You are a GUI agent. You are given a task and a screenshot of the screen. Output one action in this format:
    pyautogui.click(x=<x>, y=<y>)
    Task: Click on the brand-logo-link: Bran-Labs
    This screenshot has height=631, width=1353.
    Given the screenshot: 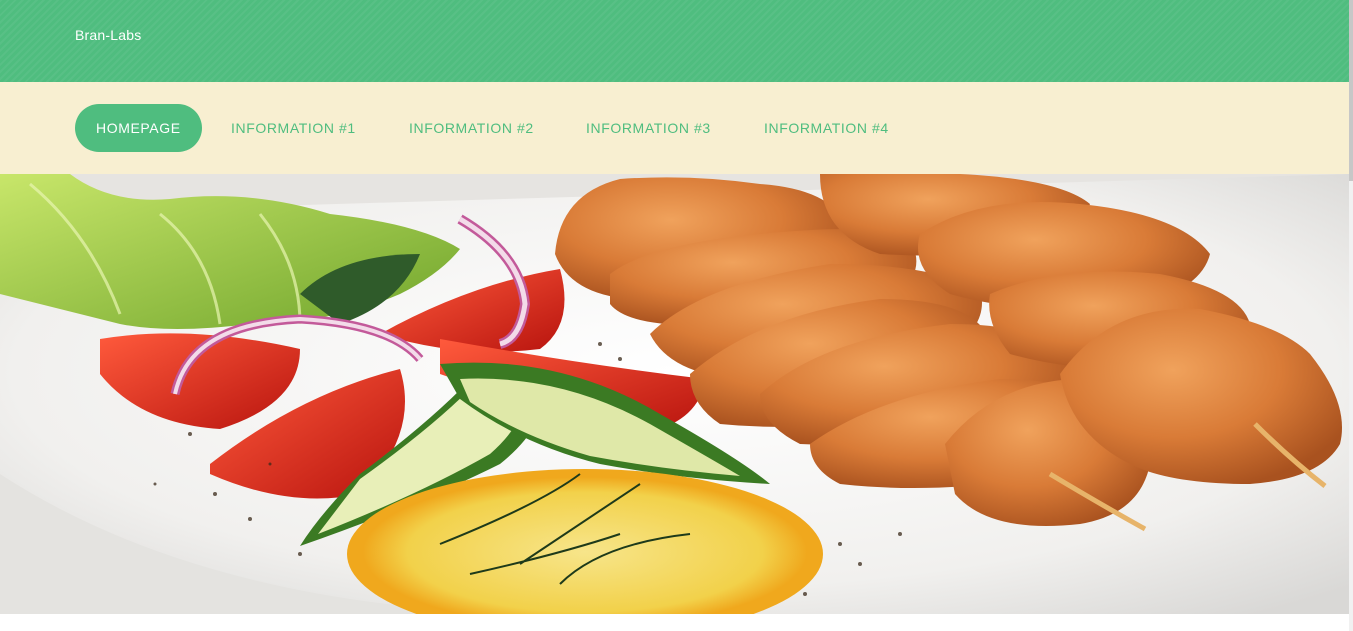 What is the action you would take?
    pyautogui.click(x=108, y=35)
    